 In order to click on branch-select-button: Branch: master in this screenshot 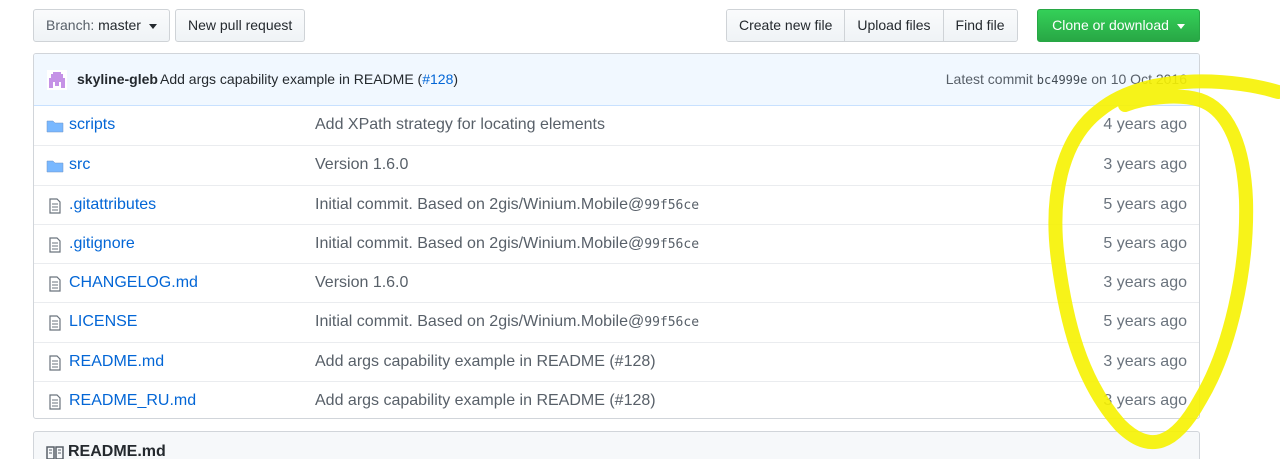, I will do `click(101, 25)`.